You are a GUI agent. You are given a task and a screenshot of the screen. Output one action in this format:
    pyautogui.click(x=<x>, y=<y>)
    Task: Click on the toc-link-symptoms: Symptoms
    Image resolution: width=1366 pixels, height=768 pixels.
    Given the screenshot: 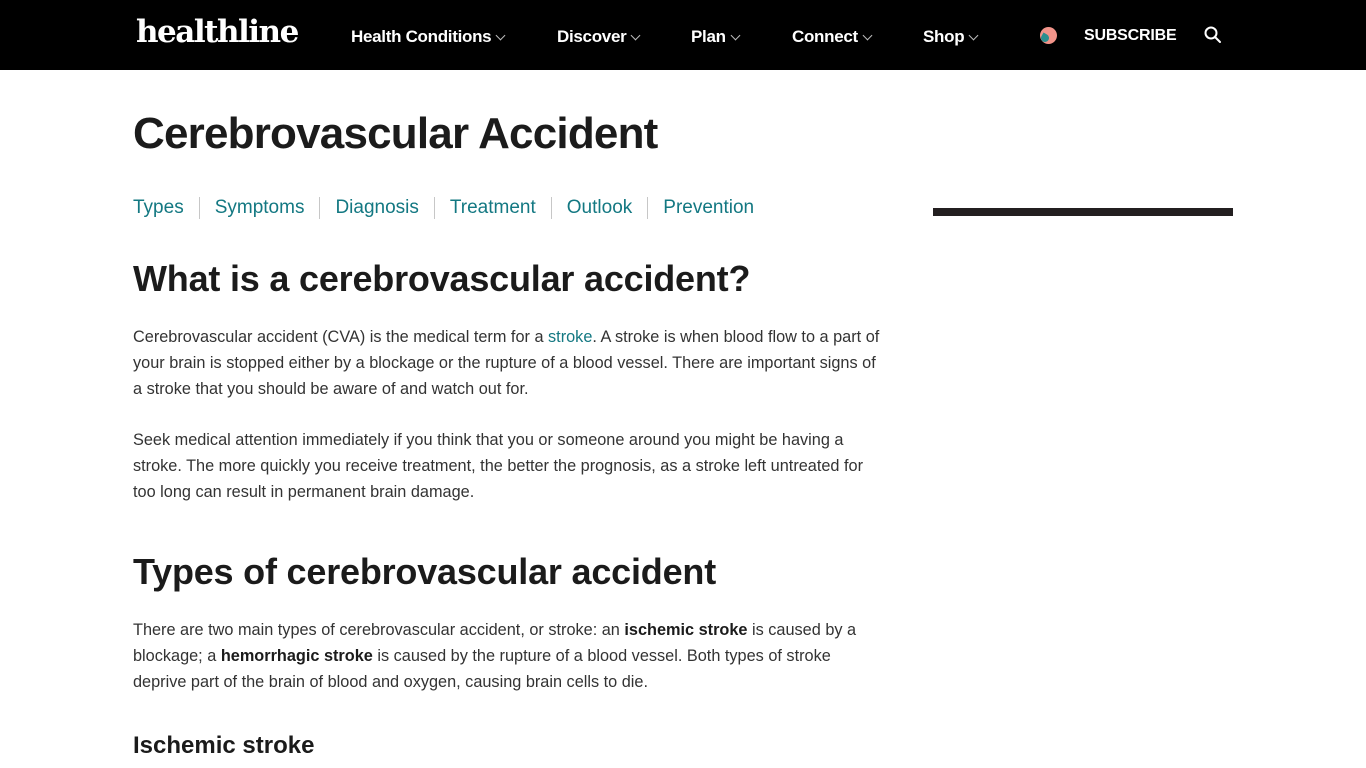 What is the action you would take?
    pyautogui.click(x=260, y=208)
    